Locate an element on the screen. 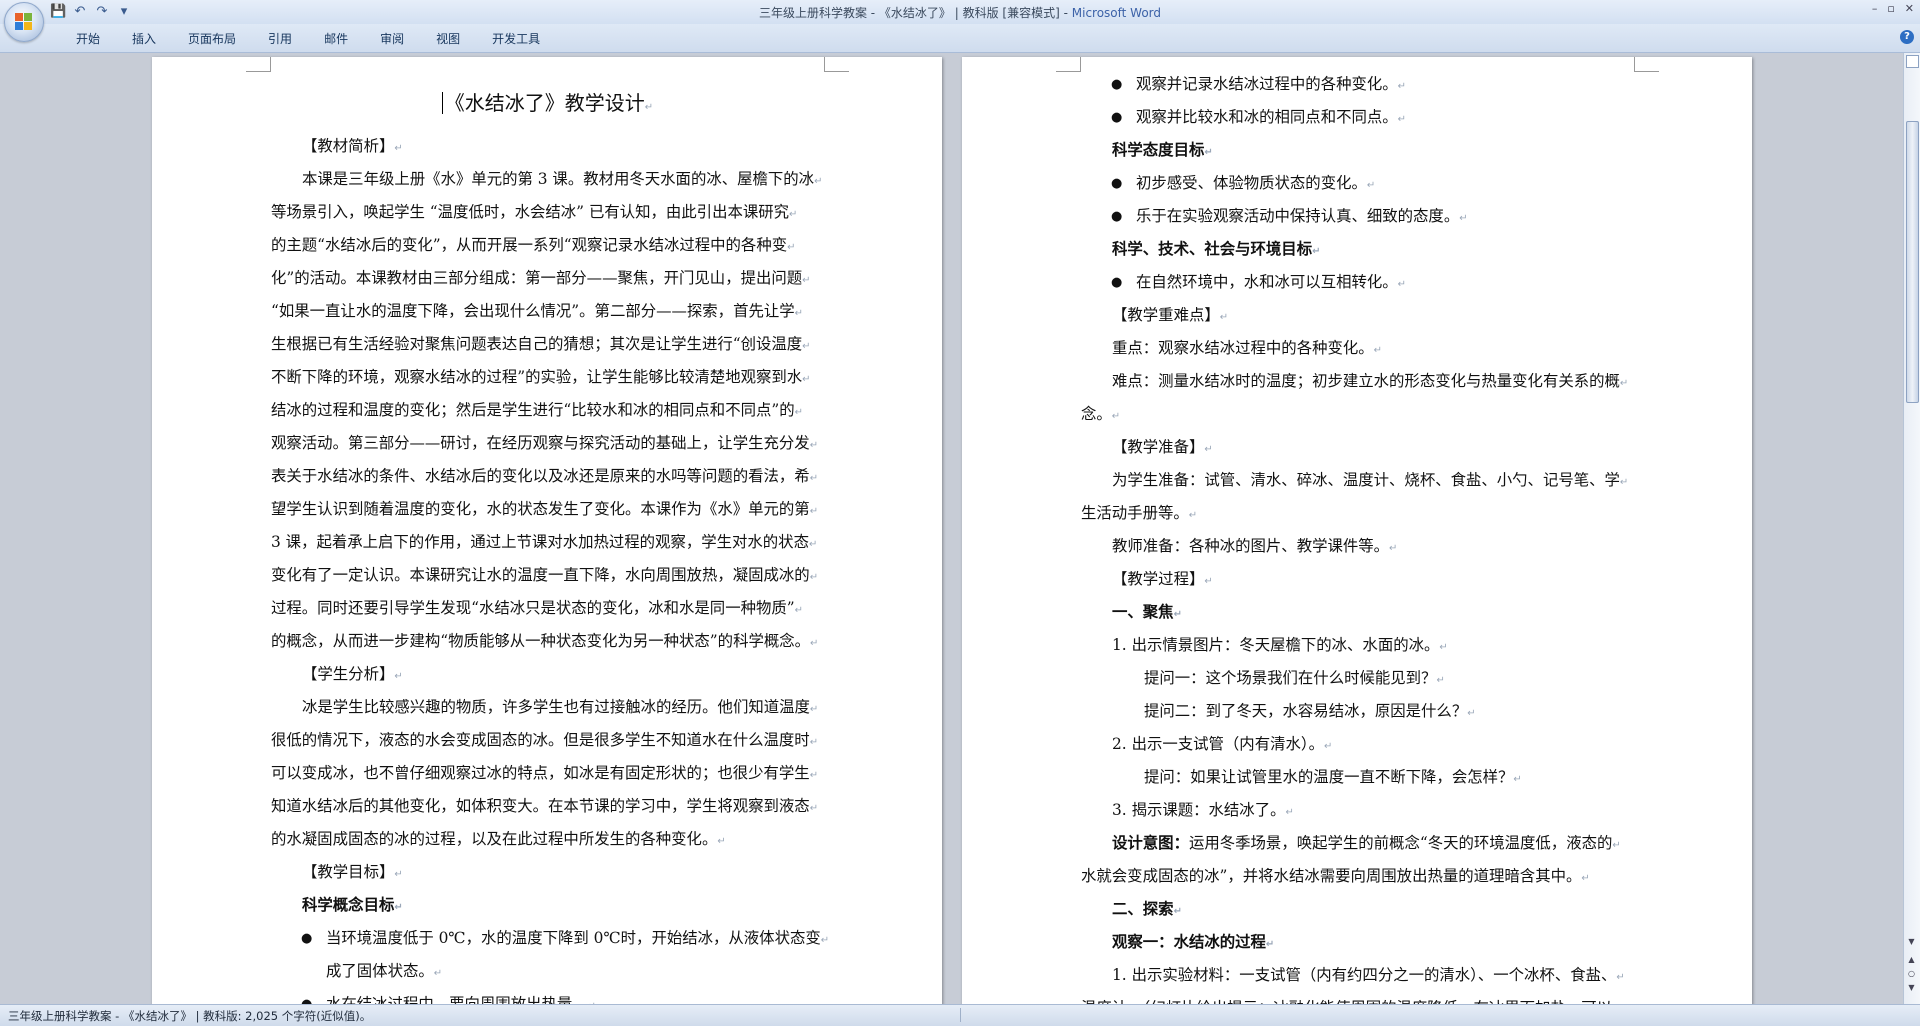  paragraph-text: 1. 出示情景图片：冬天屋檐下的冰、水面的冰。 is located at coordinates (1276, 645).